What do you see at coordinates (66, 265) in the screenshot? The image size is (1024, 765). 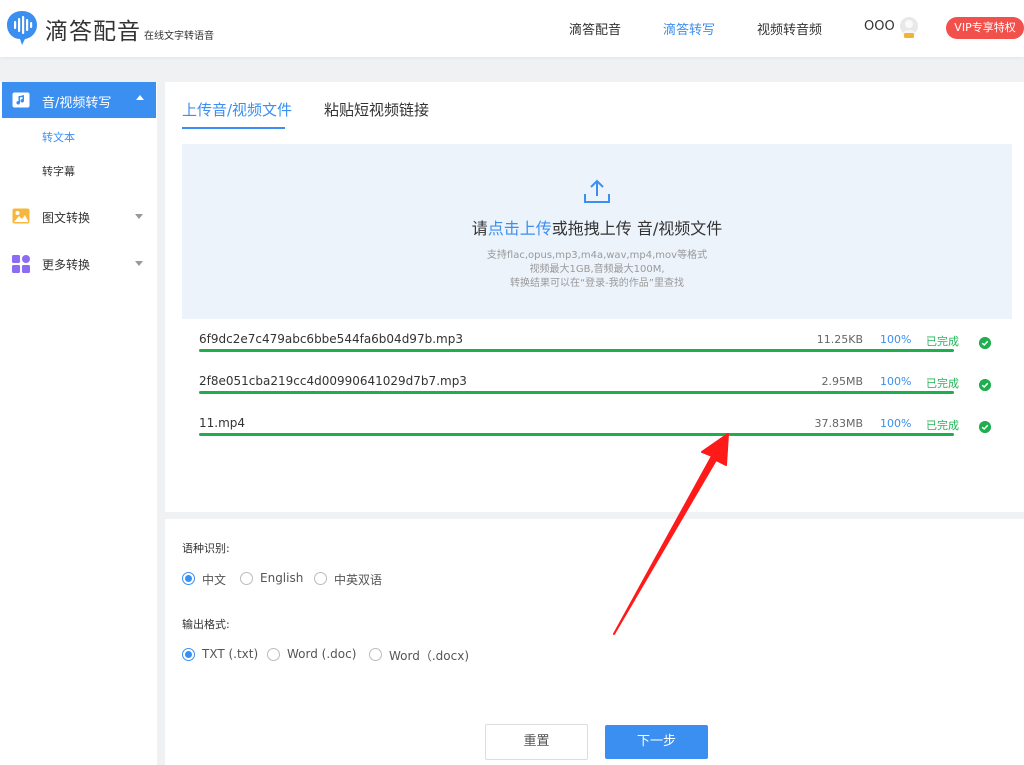 I see `sidebar-item-label: 更多转换` at bounding box center [66, 265].